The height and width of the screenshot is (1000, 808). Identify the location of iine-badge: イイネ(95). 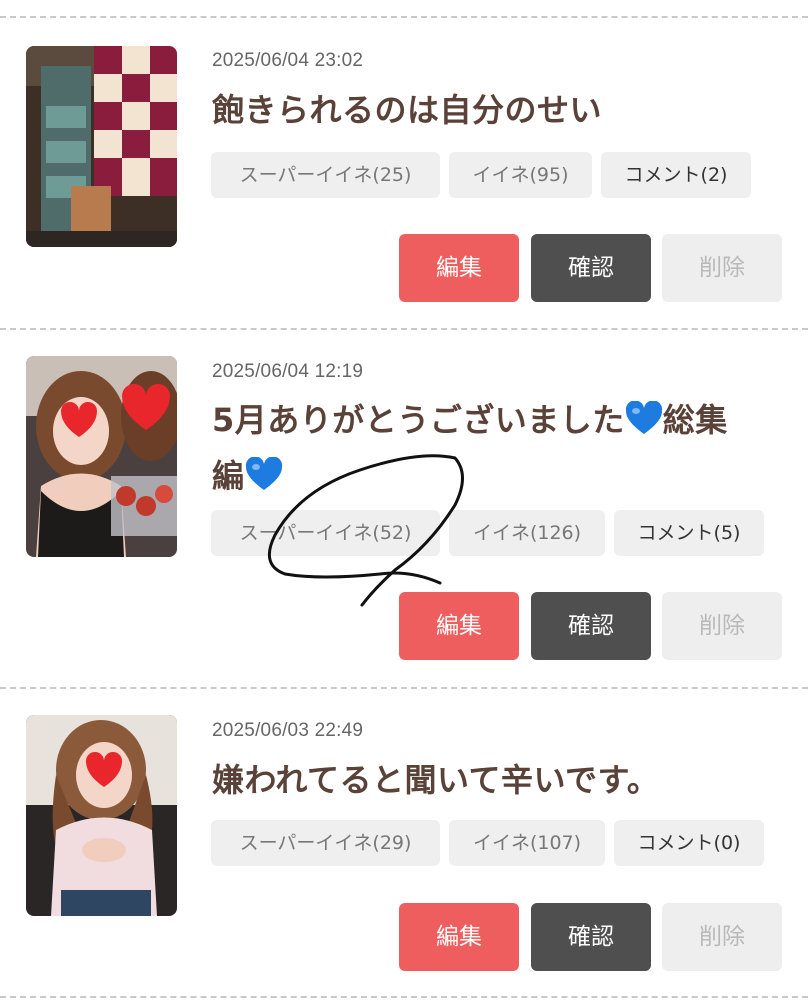
(520, 175).